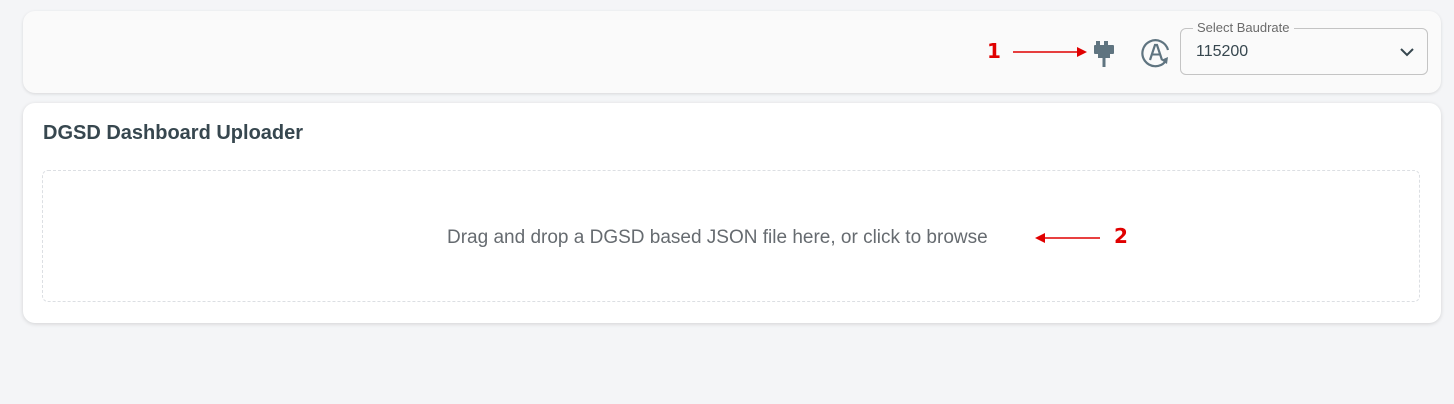 This screenshot has width=1454, height=404. Describe the element at coordinates (1156, 53) in the screenshot. I see `auto-baud-icon` at that location.